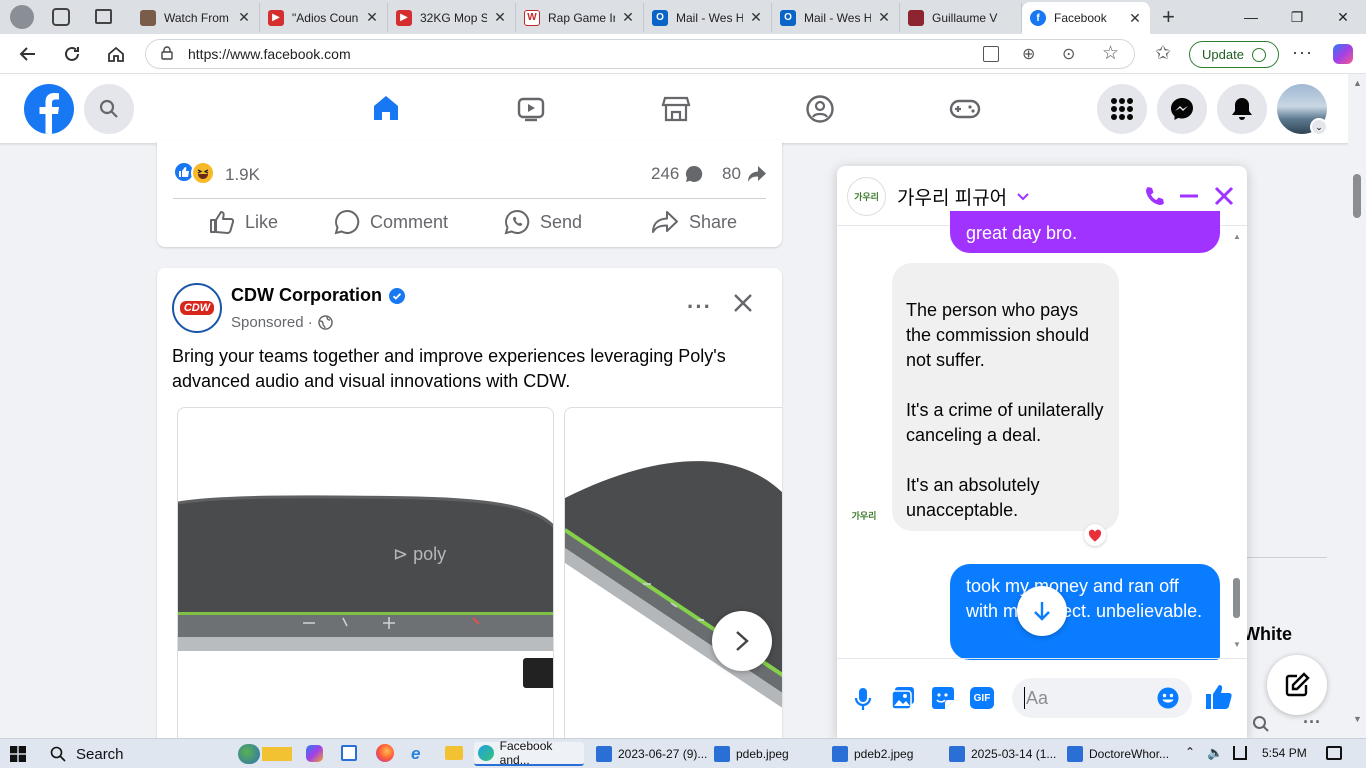  I want to click on like-button: Like, so click(243, 222).